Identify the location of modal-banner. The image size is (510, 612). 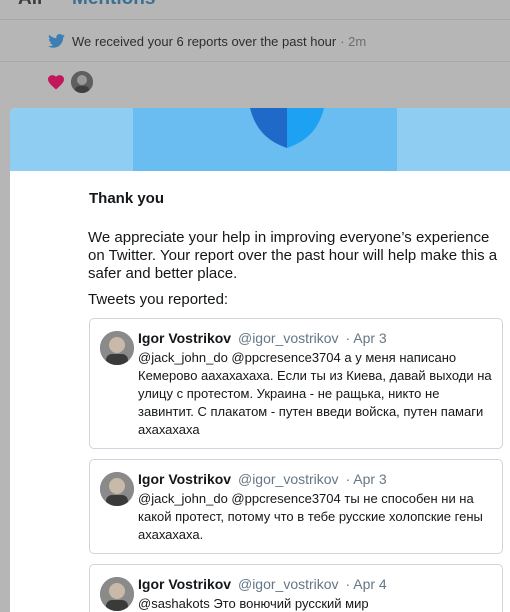
(260, 139).